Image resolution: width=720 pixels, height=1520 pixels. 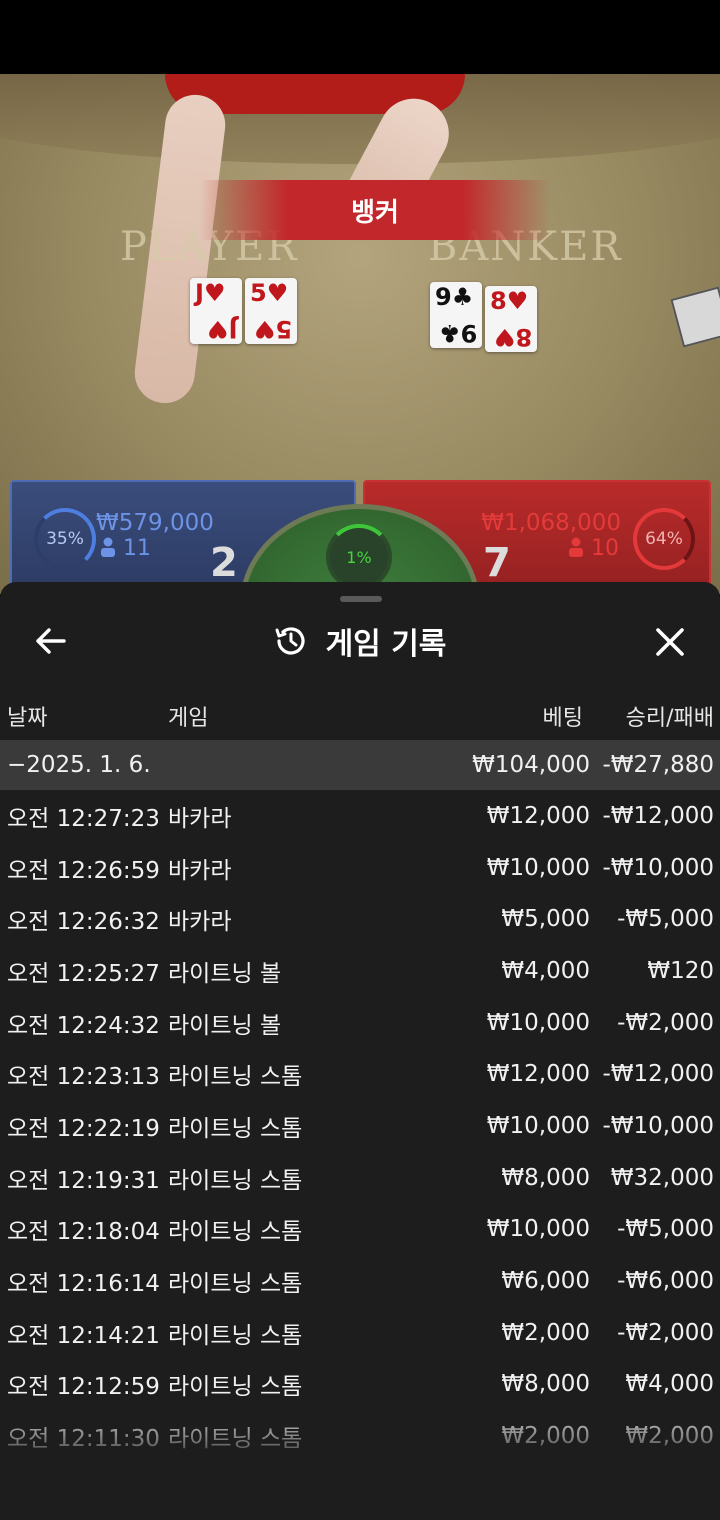 I want to click on date-group-row: −2025. 1. 6. ₩104,000 -₩27,880, so click(x=360, y=765).